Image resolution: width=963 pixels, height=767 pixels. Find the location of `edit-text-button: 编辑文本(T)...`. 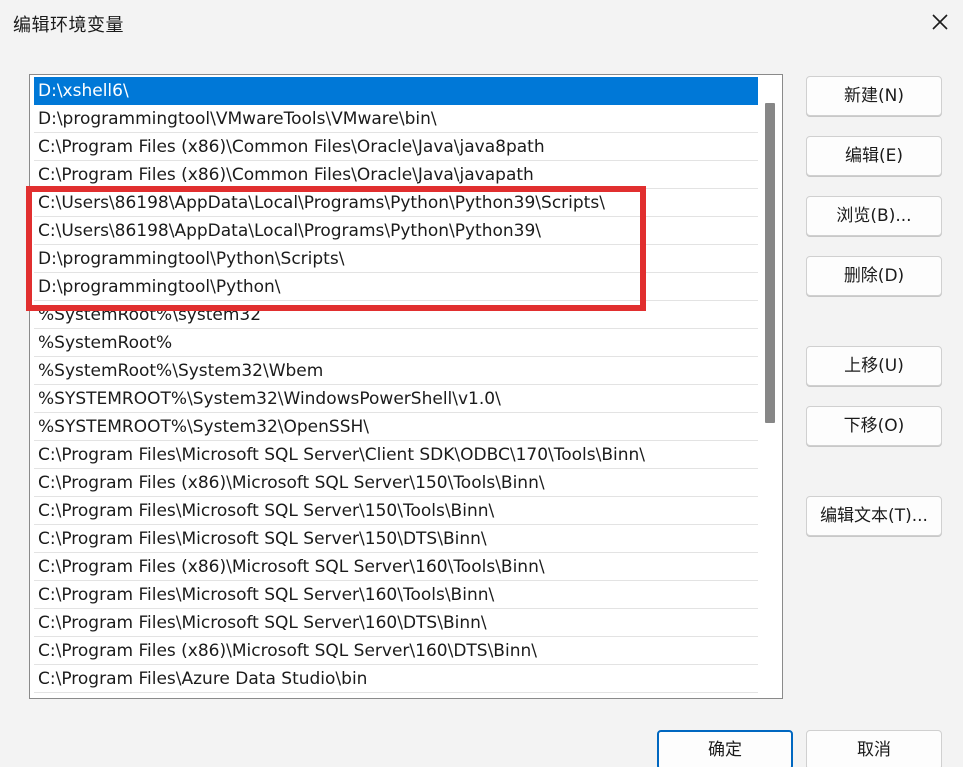

edit-text-button: 编辑文本(T)... is located at coordinates (874, 516).